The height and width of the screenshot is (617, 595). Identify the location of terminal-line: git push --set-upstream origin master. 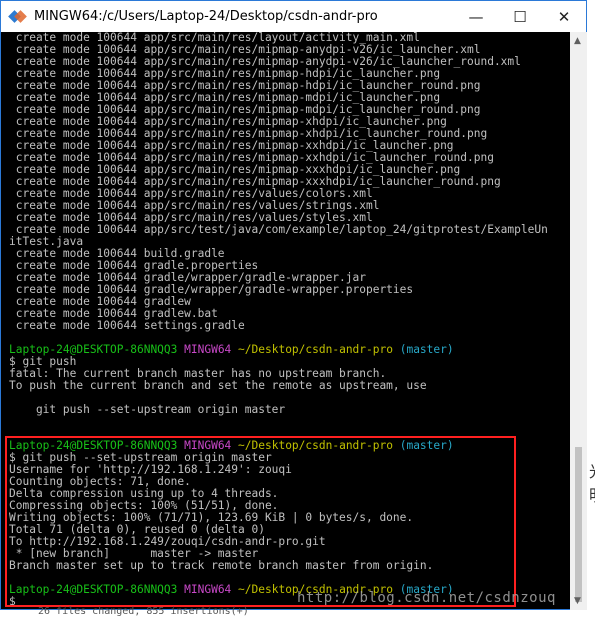
(147, 409).